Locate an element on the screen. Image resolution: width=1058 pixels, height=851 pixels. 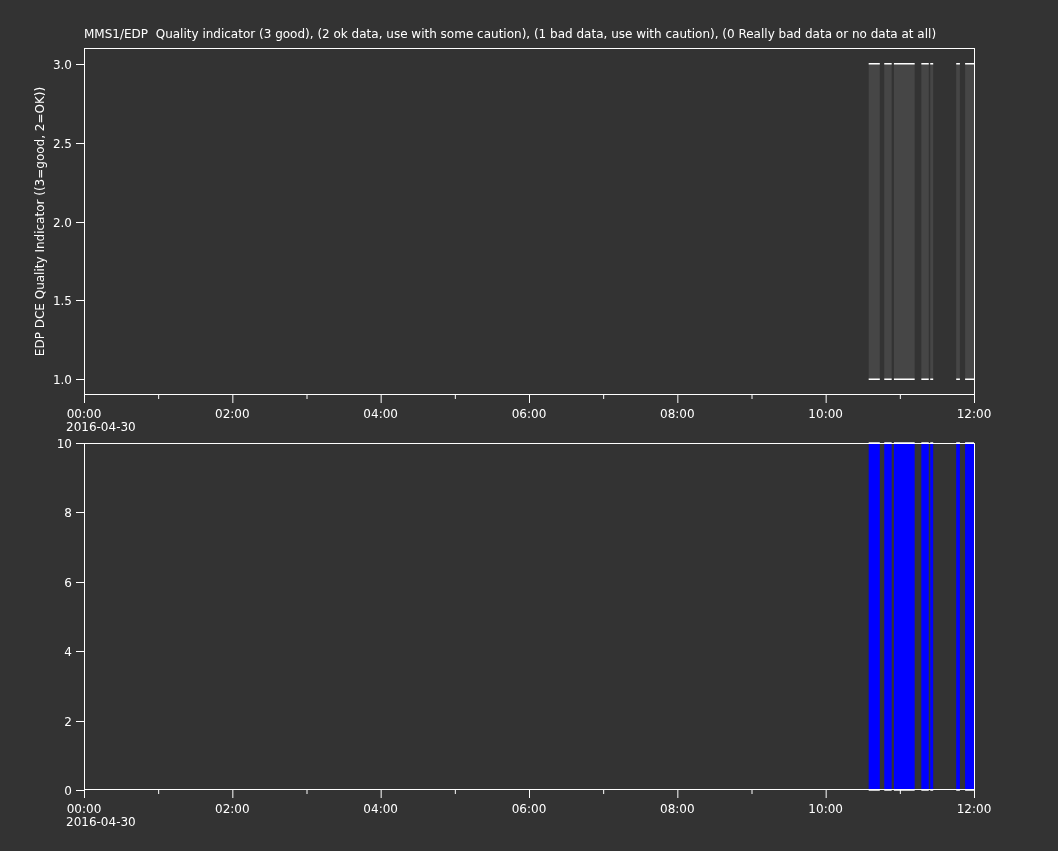
y-tick-label: 2.5 is located at coordinates (62, 143).